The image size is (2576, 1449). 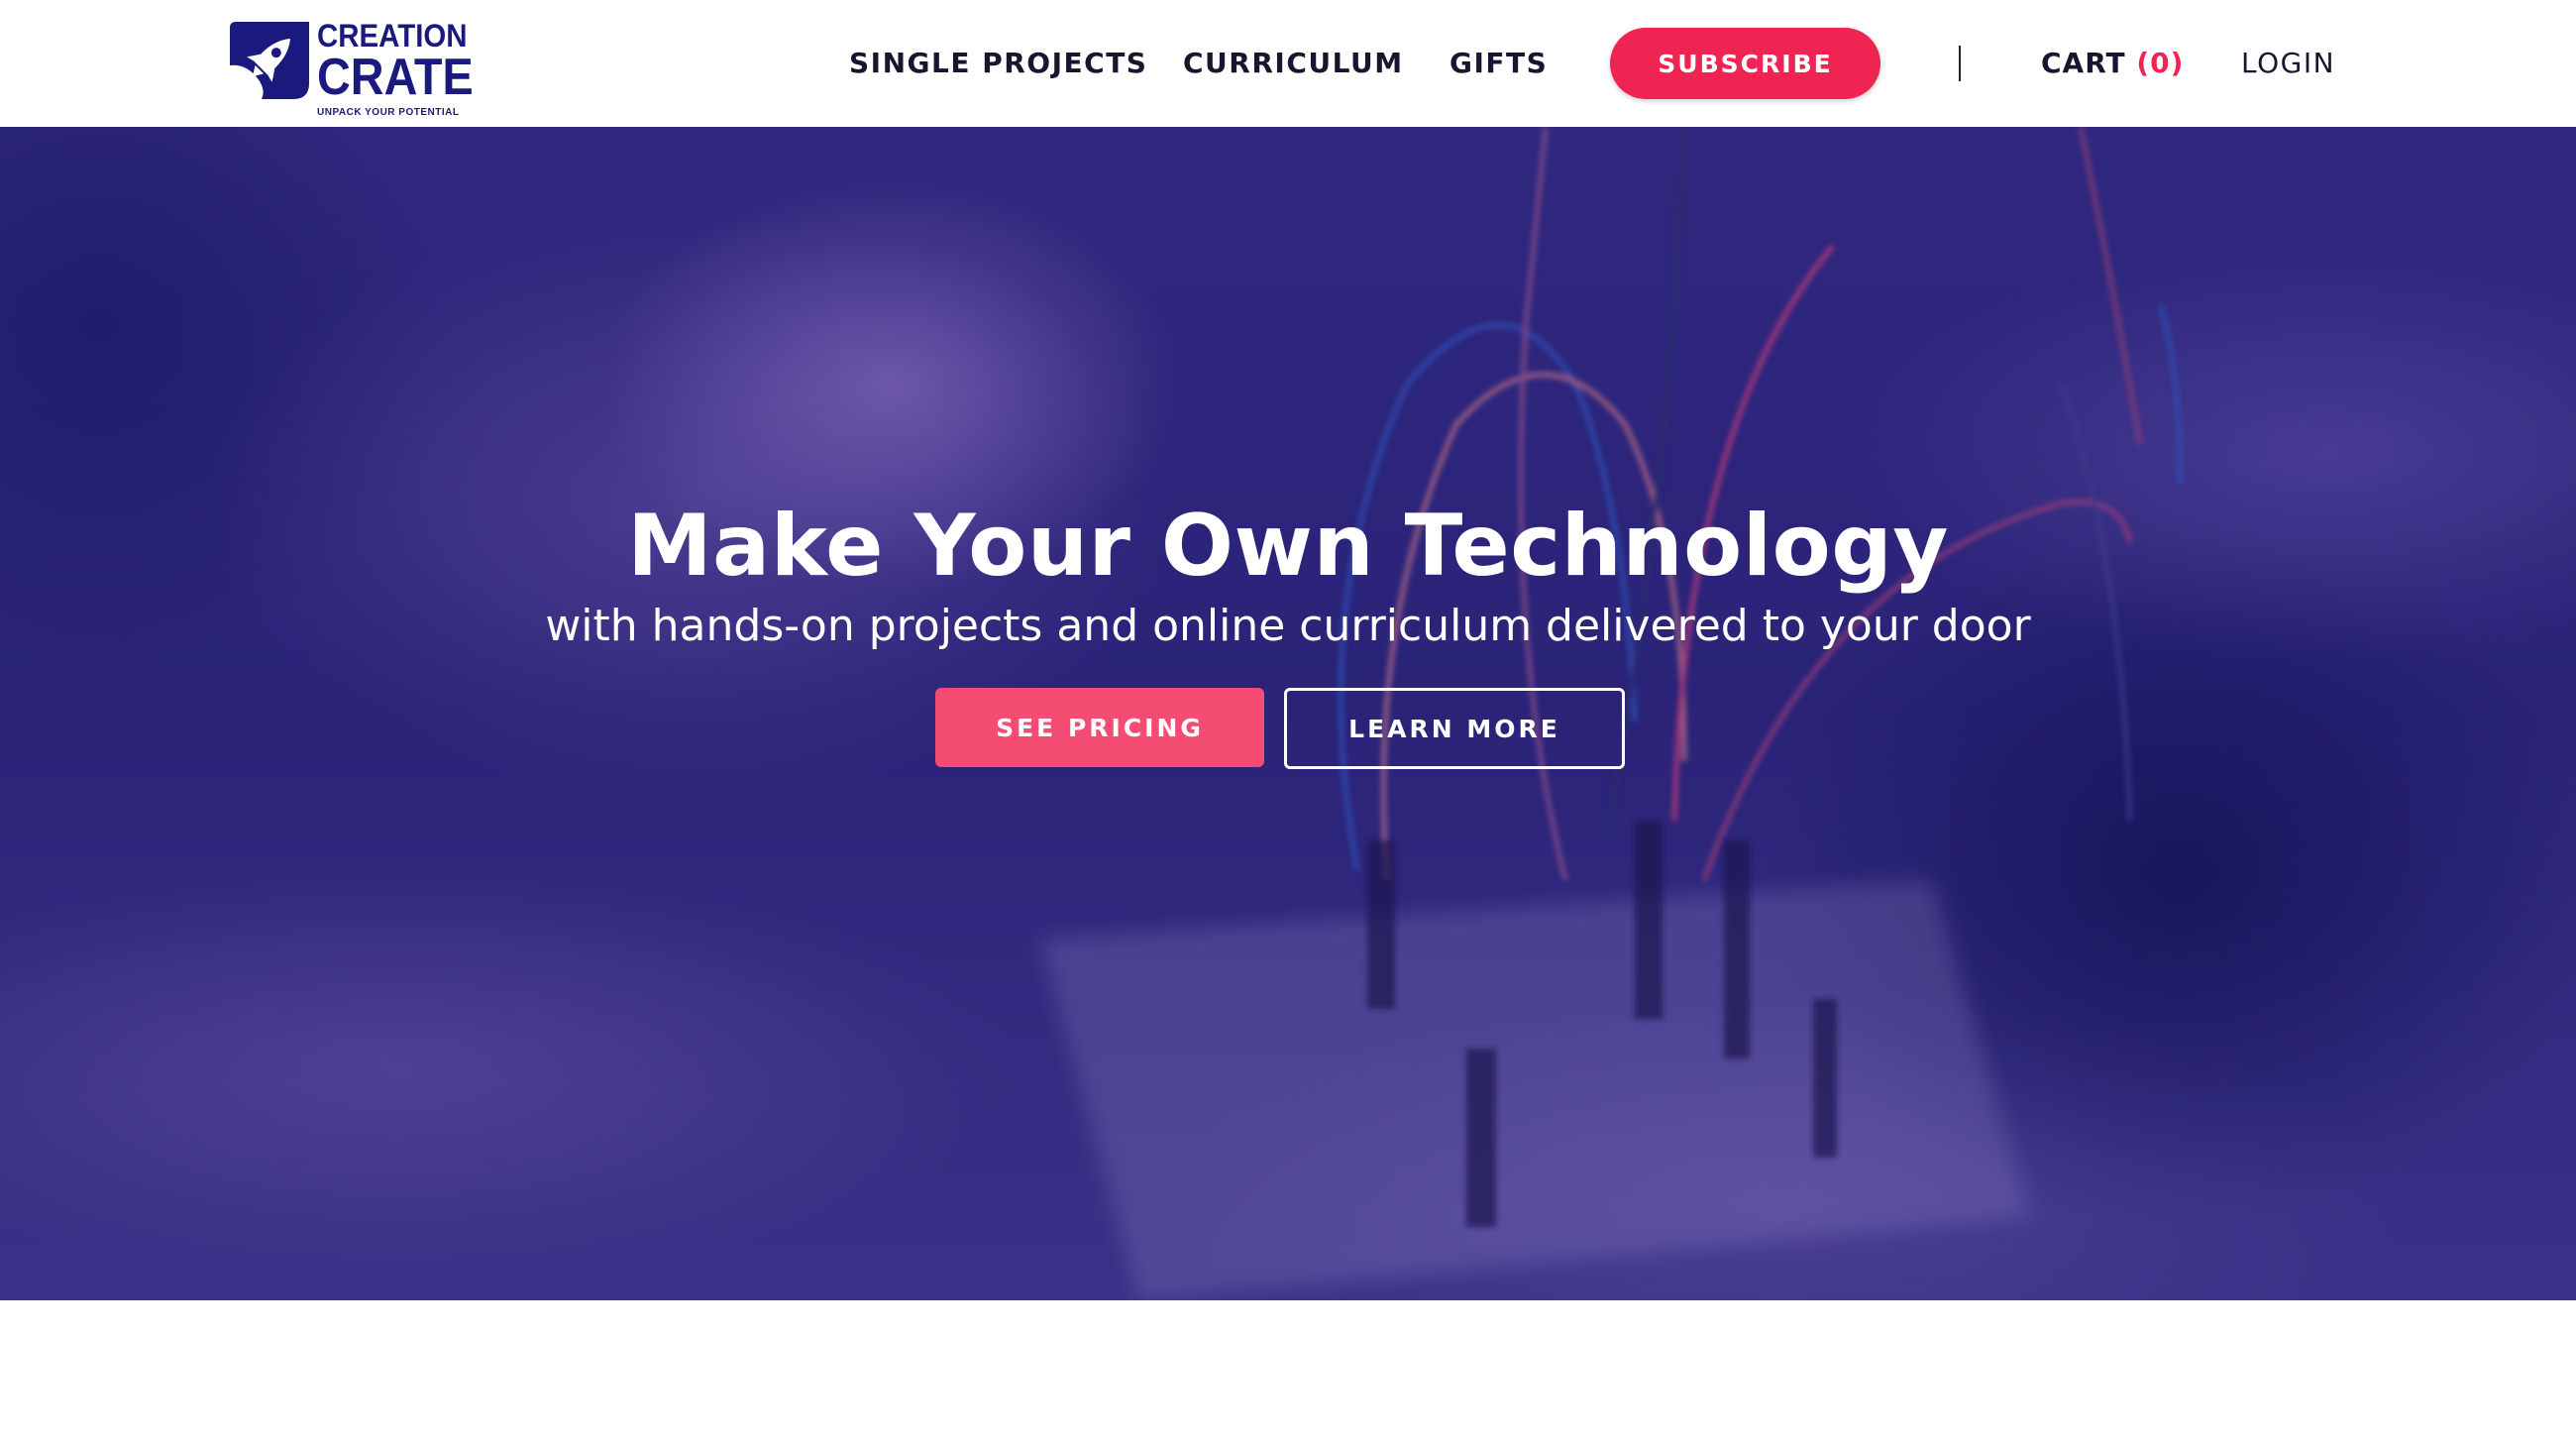 What do you see at coordinates (393, 36) in the screenshot?
I see `brand-name-top: CREATION` at bounding box center [393, 36].